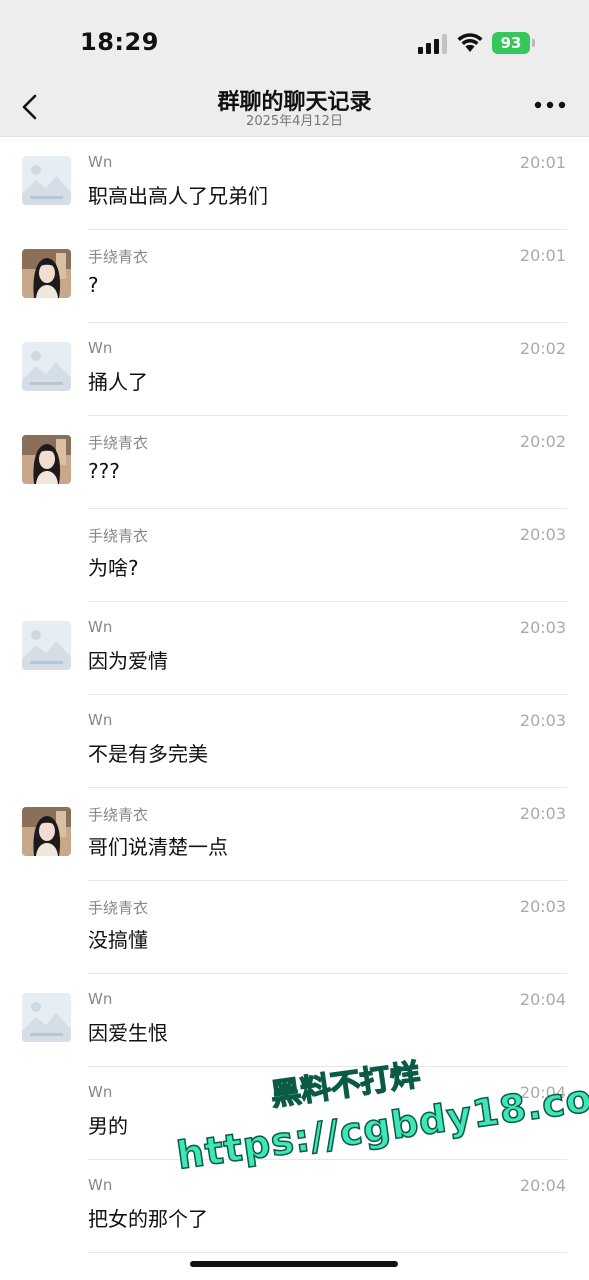  I want to click on message-row: Wn 20:02 捅人了, so click(294, 369).